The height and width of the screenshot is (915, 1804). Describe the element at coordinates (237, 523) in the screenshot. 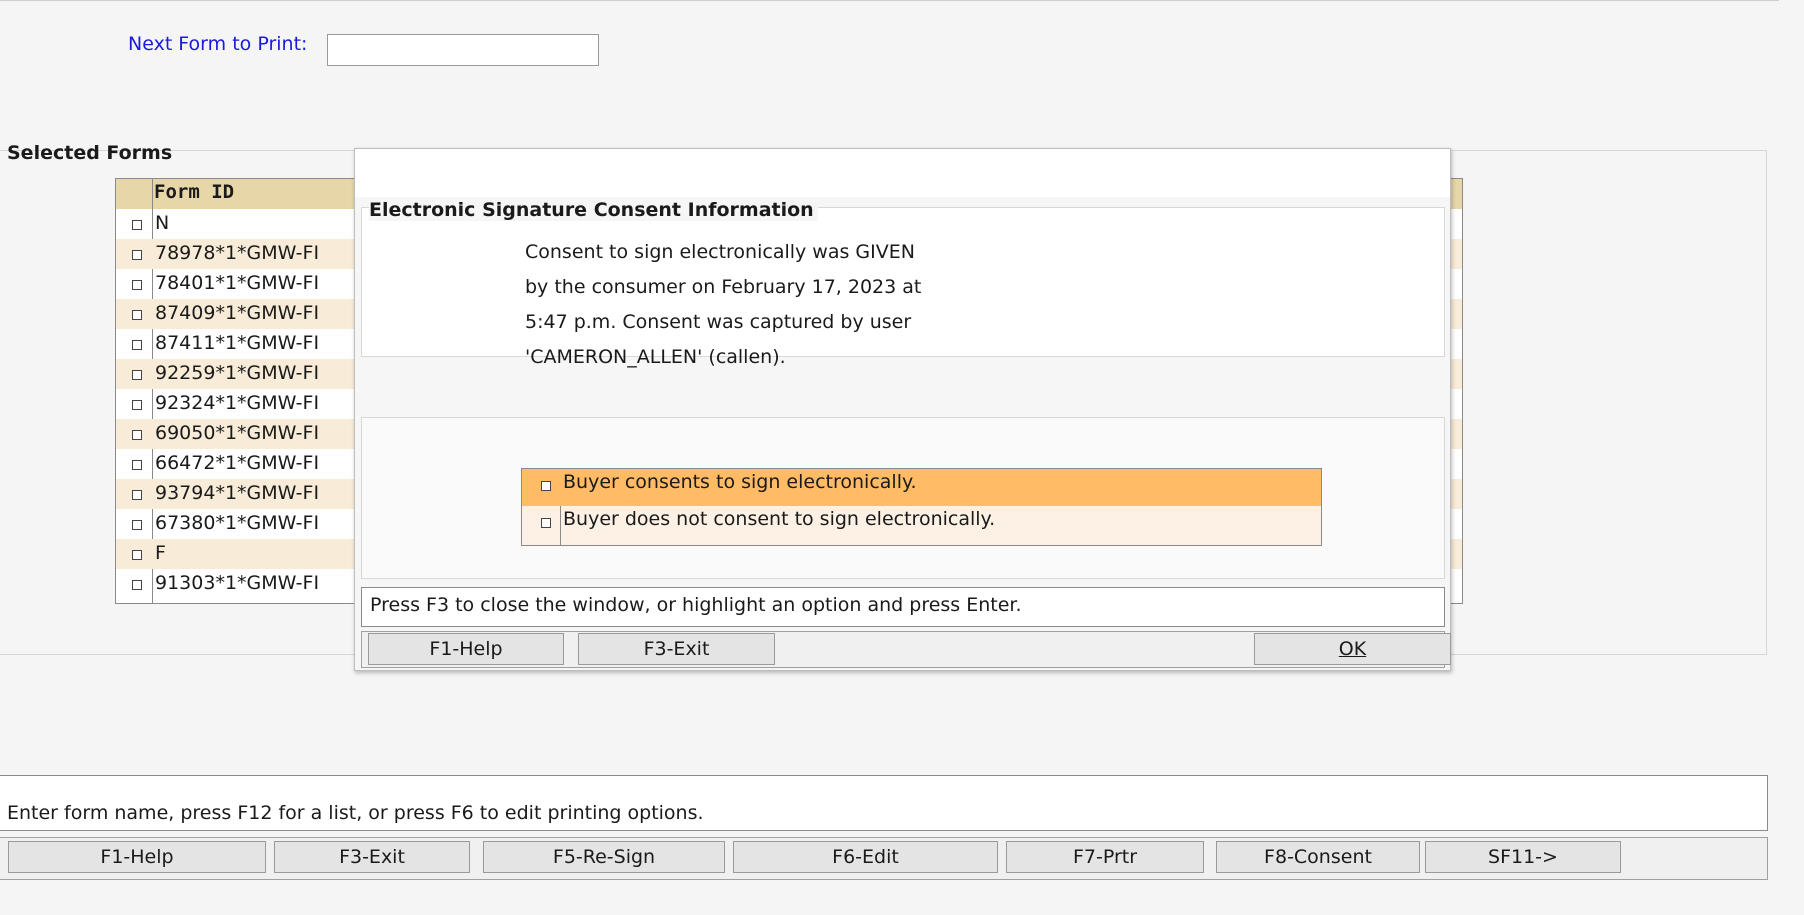

I see `form-id-cell: 67380*1*GMW-FI` at that location.